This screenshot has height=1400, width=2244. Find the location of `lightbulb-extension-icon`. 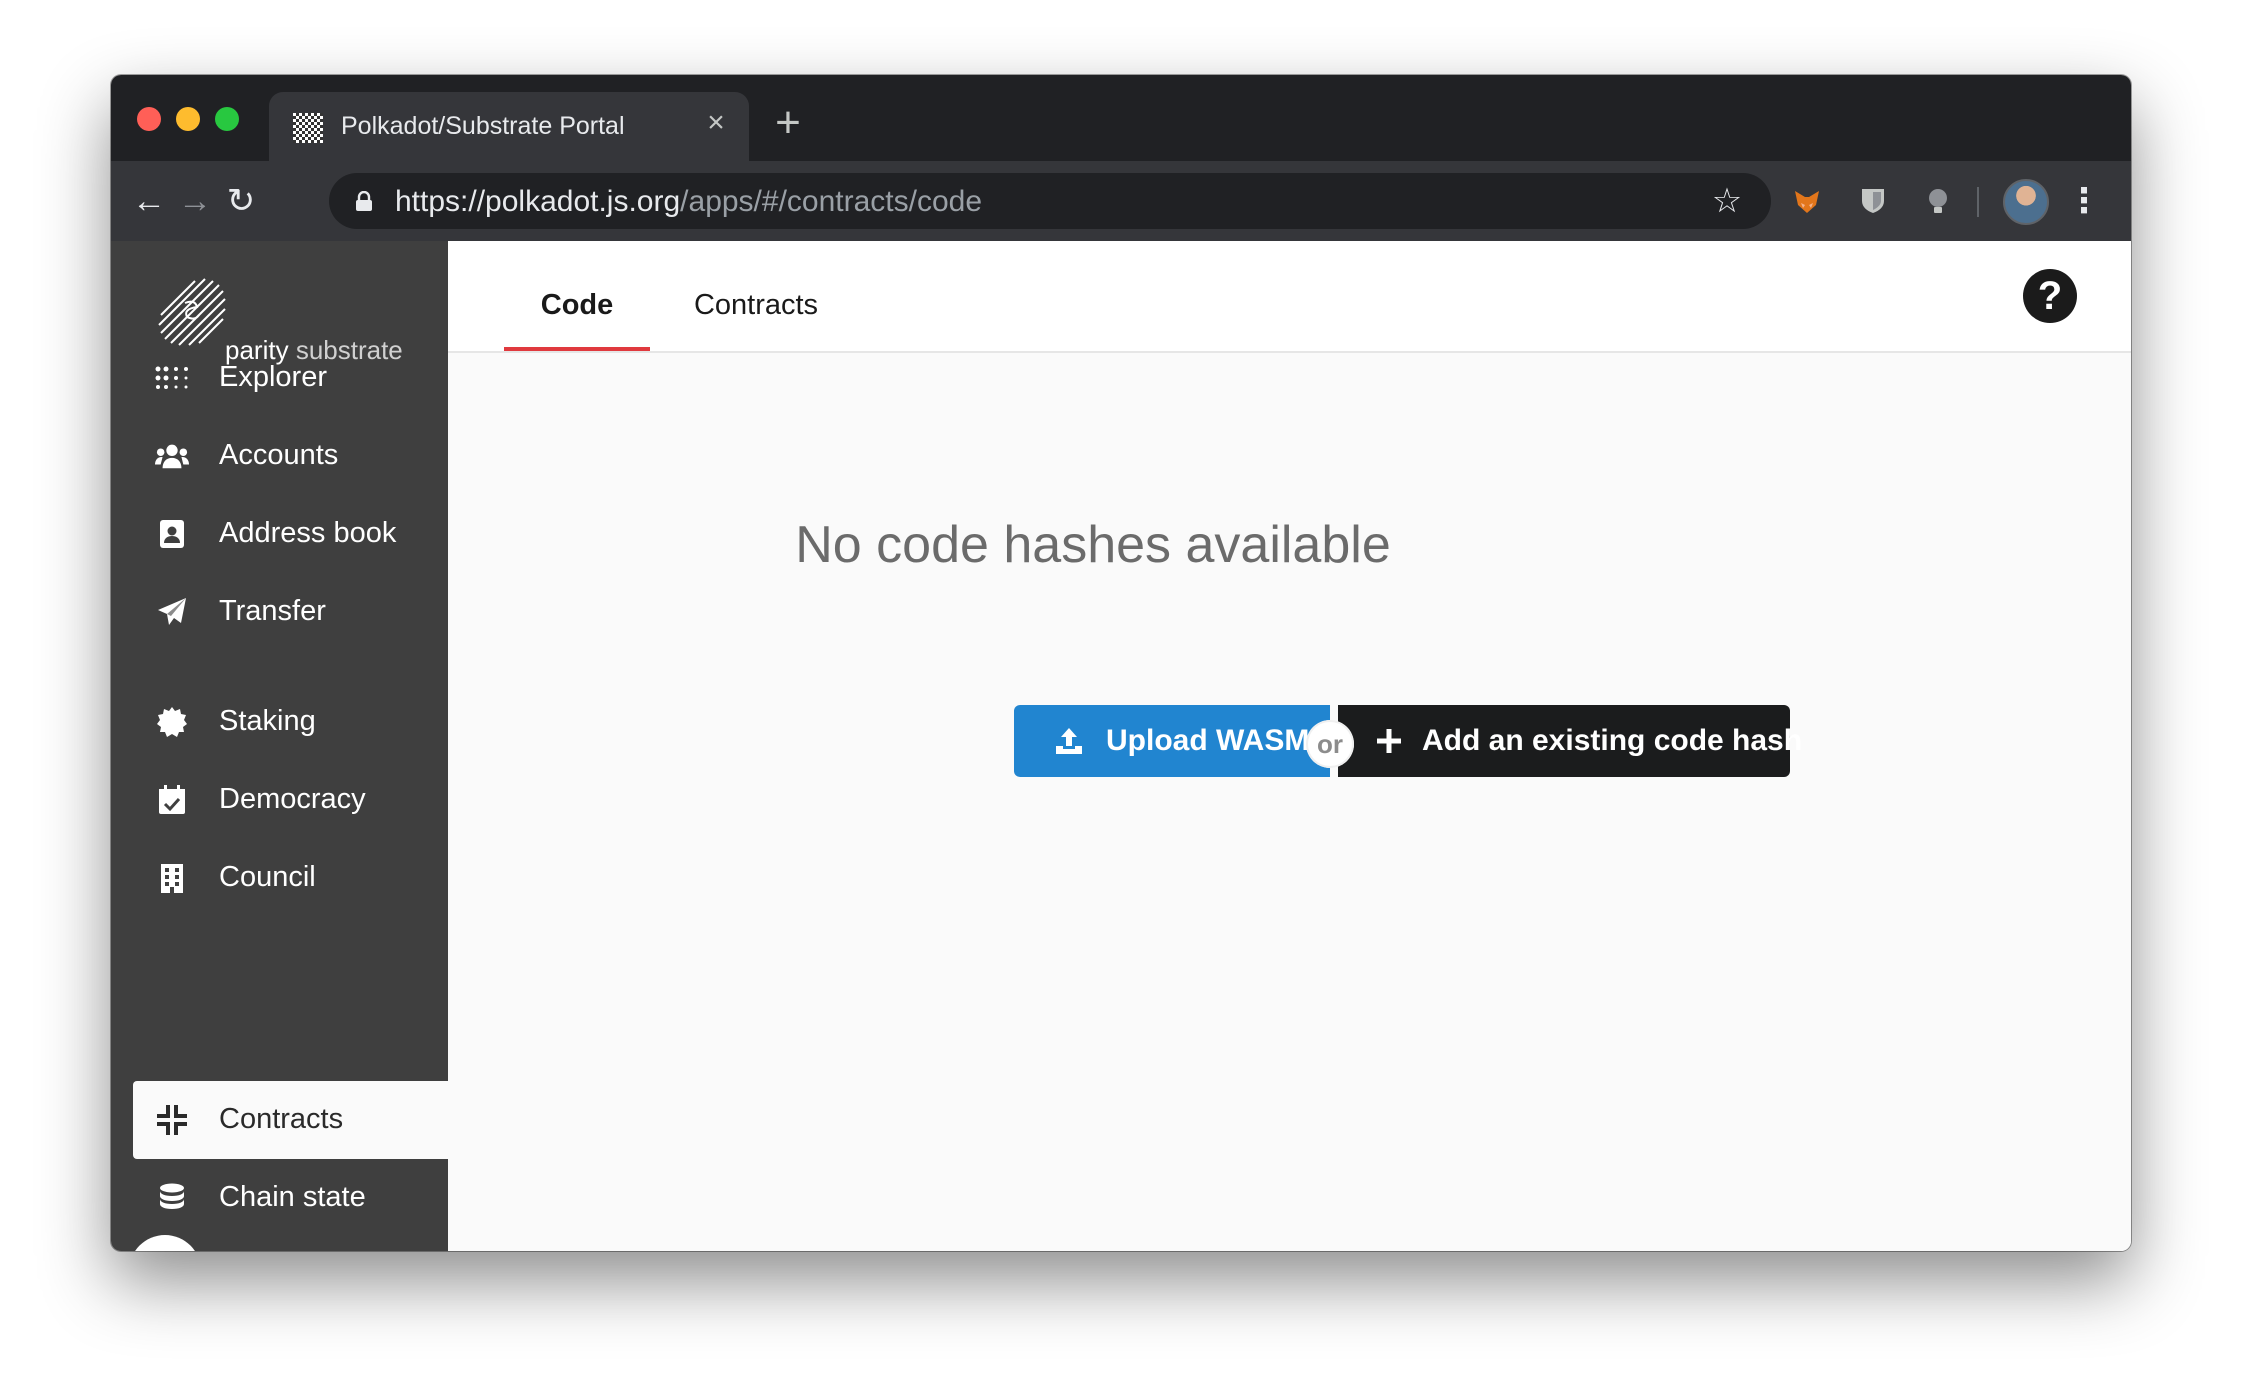

lightbulb-extension-icon is located at coordinates (1938, 201).